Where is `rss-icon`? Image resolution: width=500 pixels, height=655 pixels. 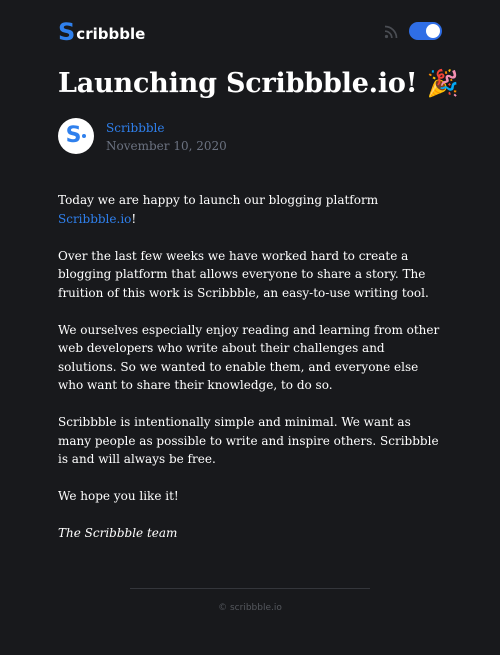
rss-icon is located at coordinates (391, 31).